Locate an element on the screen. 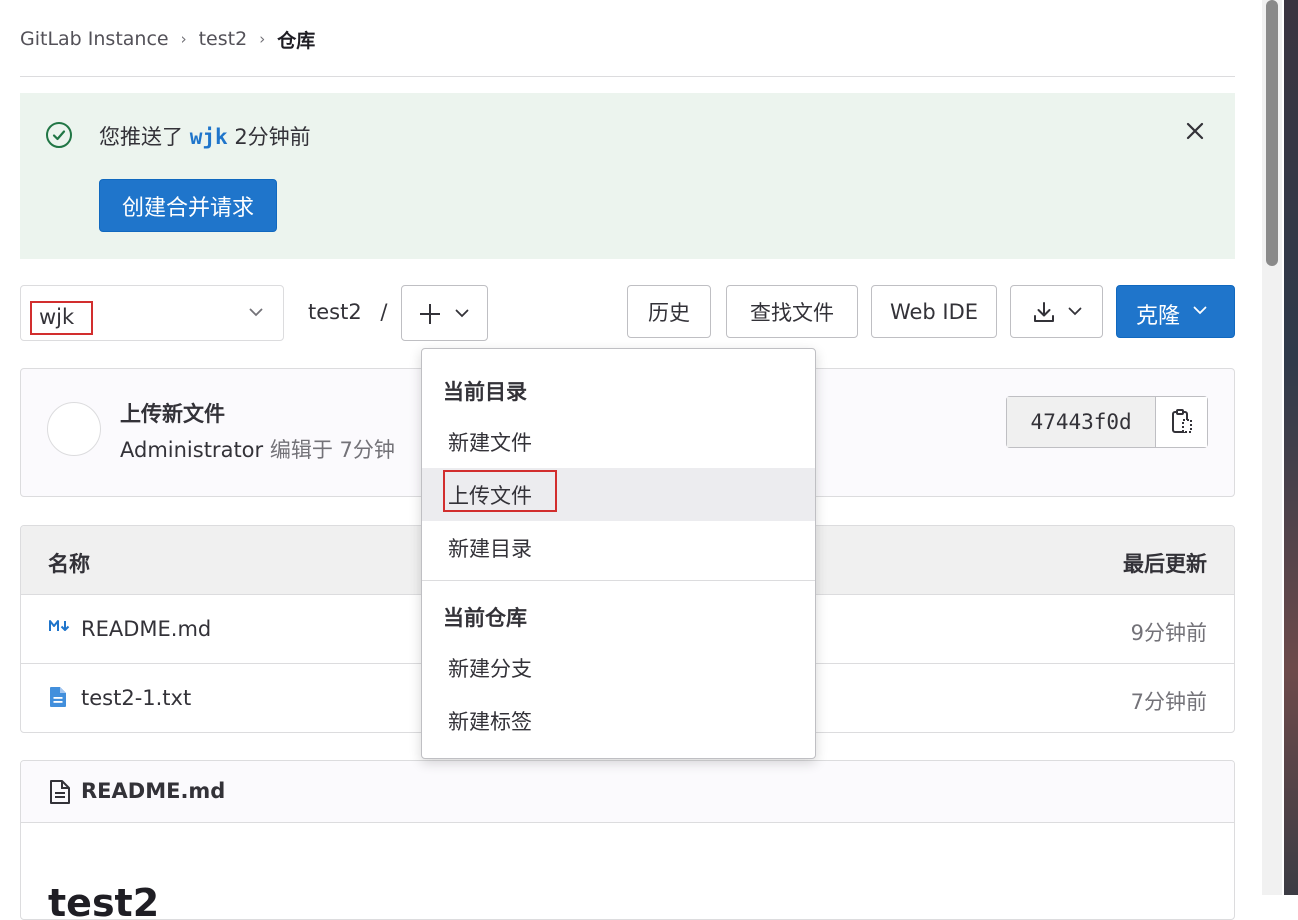 The height and width of the screenshot is (920, 1298). alert-time: 2分钟前 is located at coordinates (272, 137).